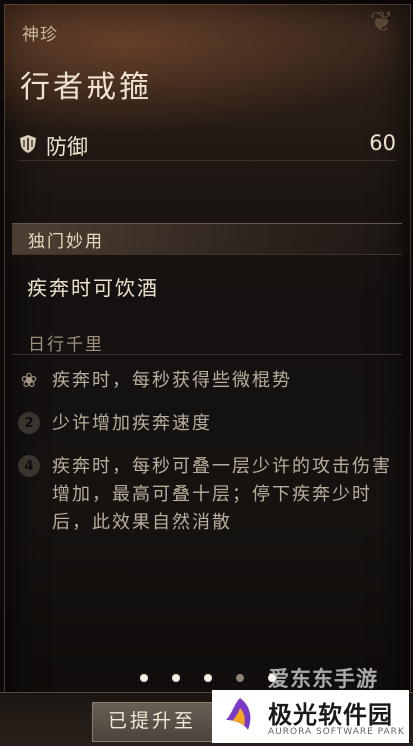  I want to click on logo-cn-text: 极光软件园, so click(330, 715).